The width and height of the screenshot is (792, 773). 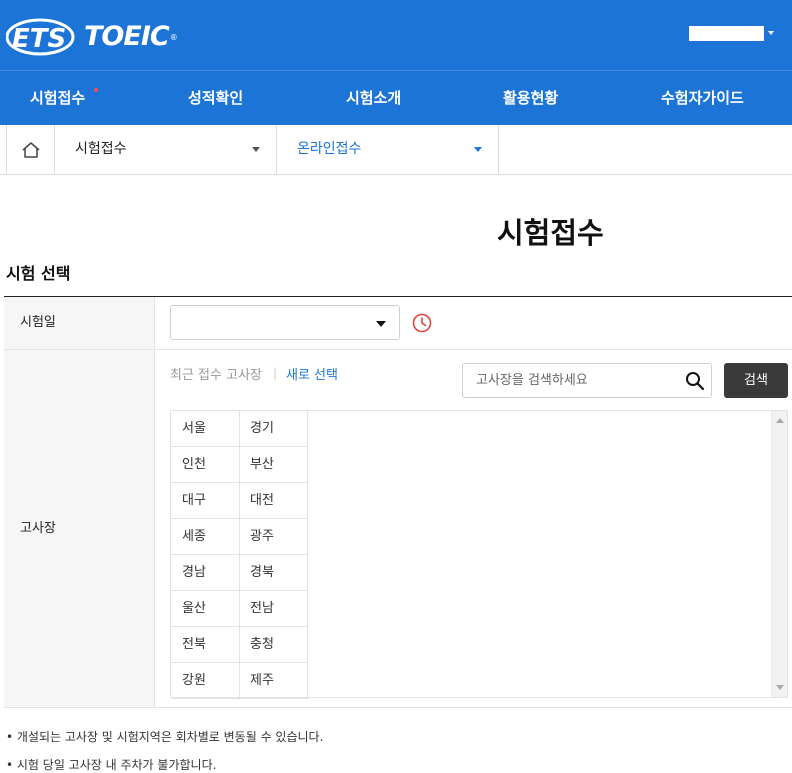 I want to click on scroll-up-arrow-icon, so click(x=780, y=420).